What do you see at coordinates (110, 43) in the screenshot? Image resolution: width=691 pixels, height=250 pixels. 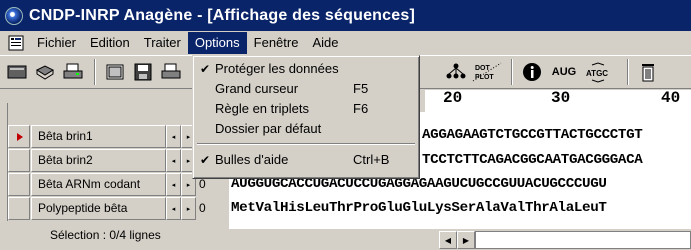 I see `menu-edition: Edition` at bounding box center [110, 43].